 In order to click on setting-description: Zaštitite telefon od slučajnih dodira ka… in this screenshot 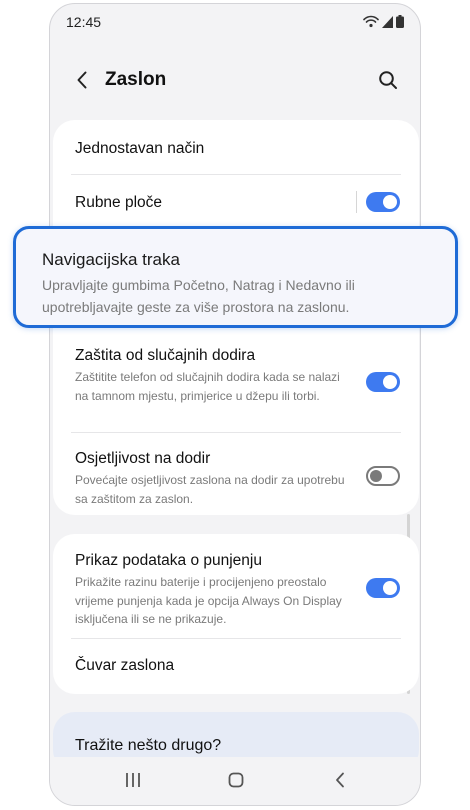, I will do `click(207, 386)`.